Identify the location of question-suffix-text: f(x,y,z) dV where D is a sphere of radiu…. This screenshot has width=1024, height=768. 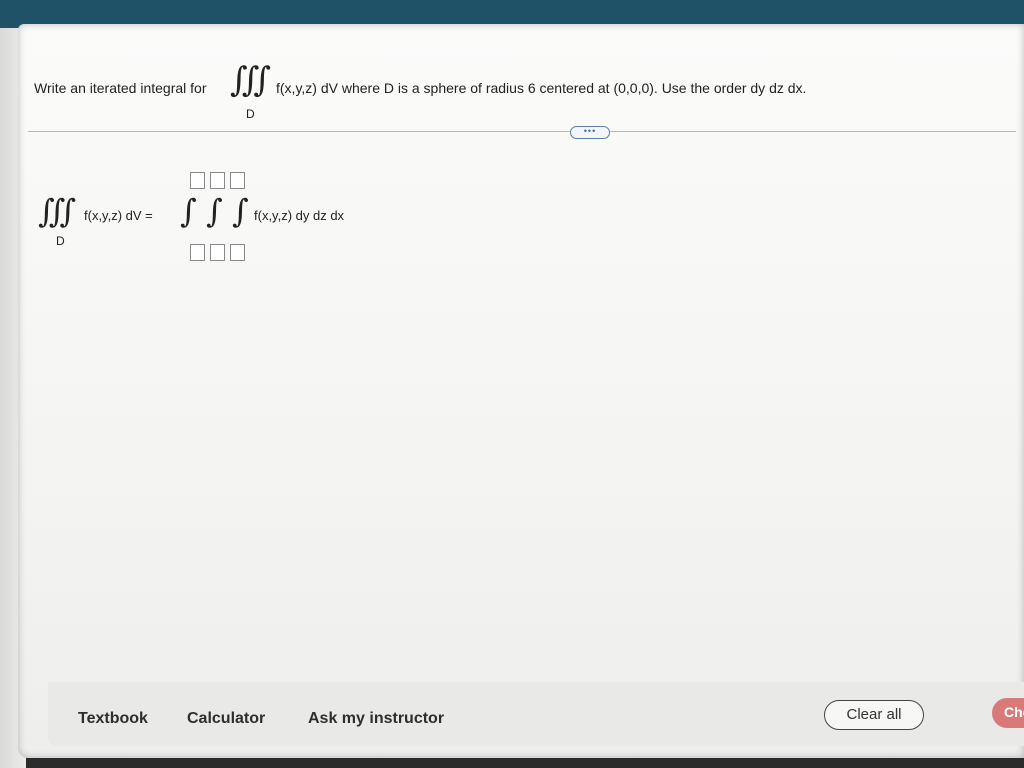
(541, 88).